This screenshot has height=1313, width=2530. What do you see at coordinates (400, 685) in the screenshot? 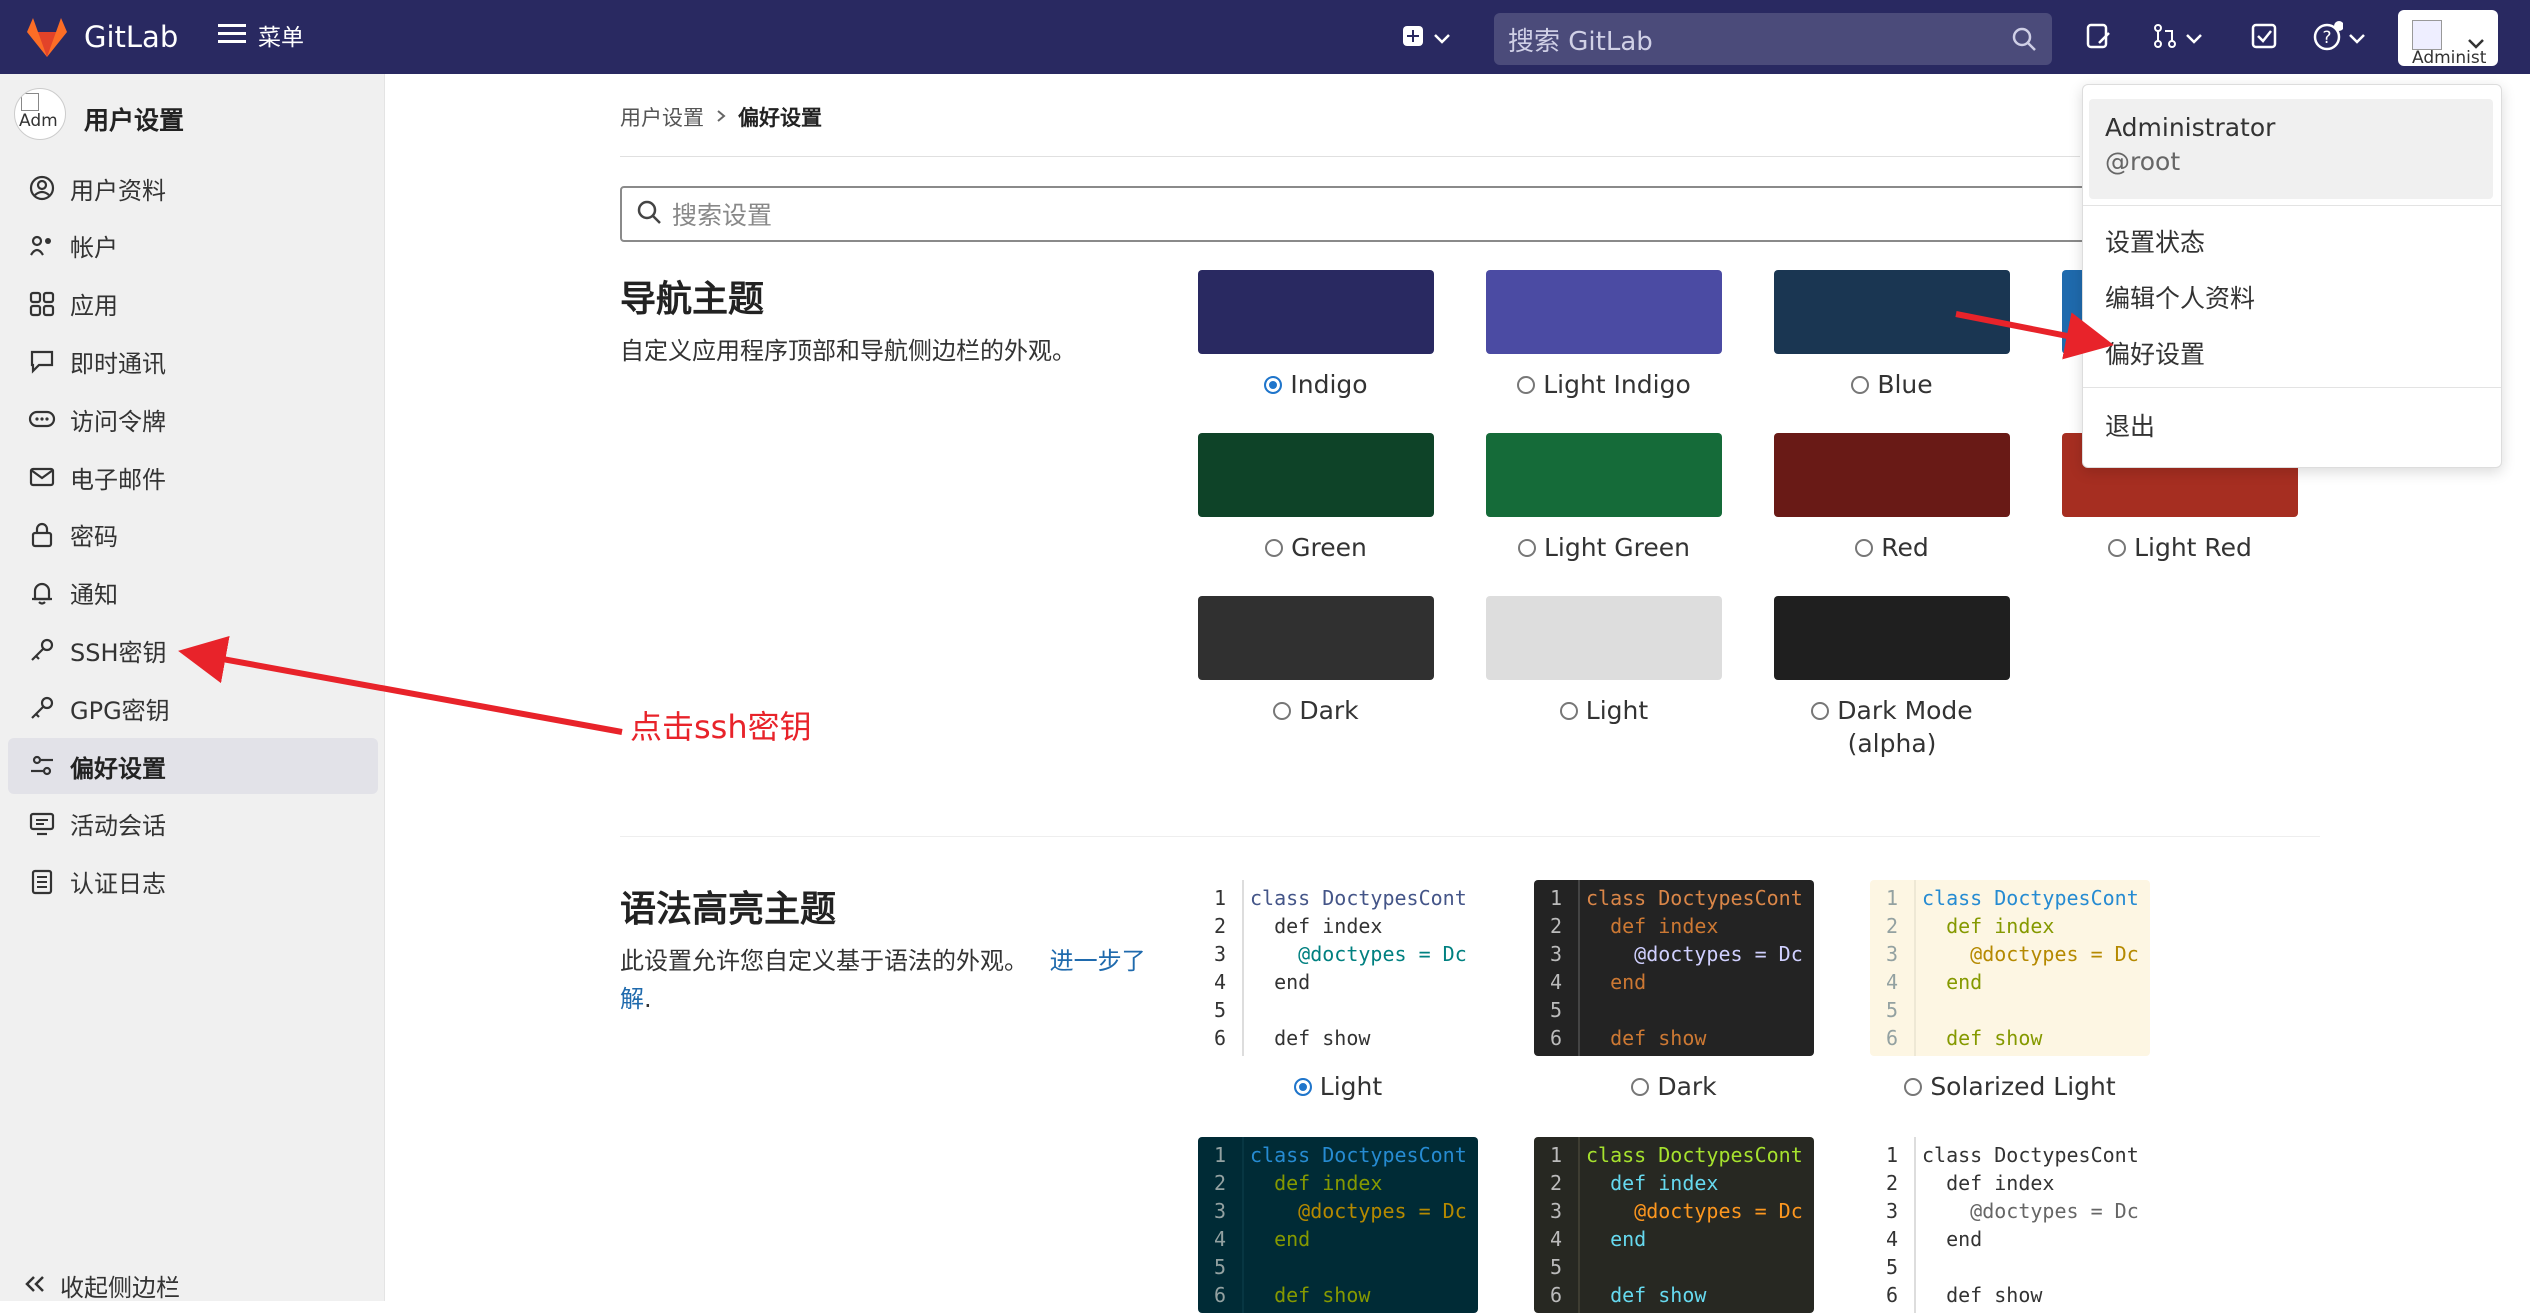
I see `annotation-arrow-ssh` at bounding box center [400, 685].